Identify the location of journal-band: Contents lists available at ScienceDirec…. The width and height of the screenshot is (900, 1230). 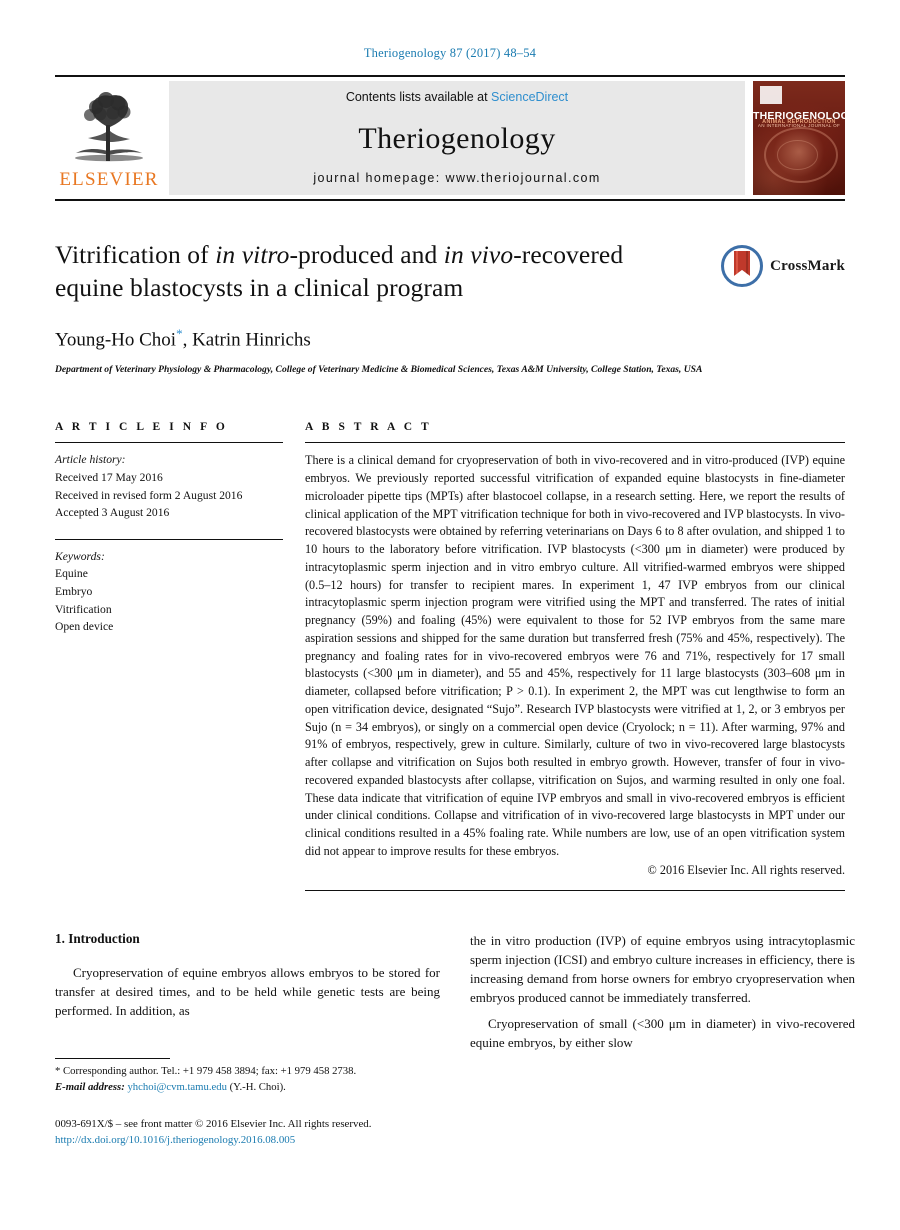
(457, 138).